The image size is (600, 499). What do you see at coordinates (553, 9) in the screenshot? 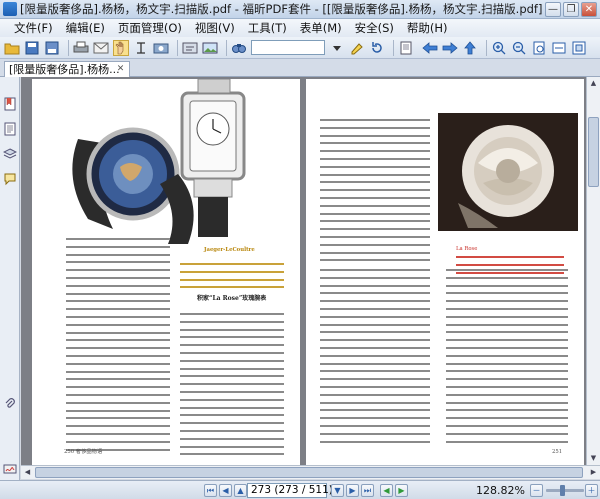
I see `minimize-button: —` at bounding box center [553, 9].